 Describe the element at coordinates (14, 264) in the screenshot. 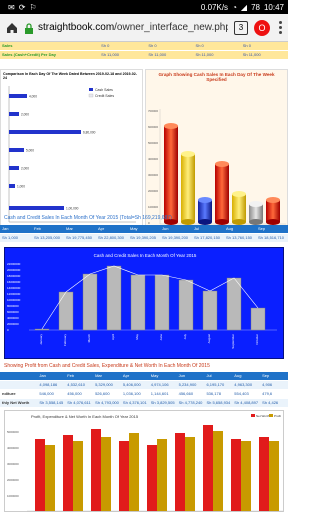

I see `y-tick: 22000000` at that location.